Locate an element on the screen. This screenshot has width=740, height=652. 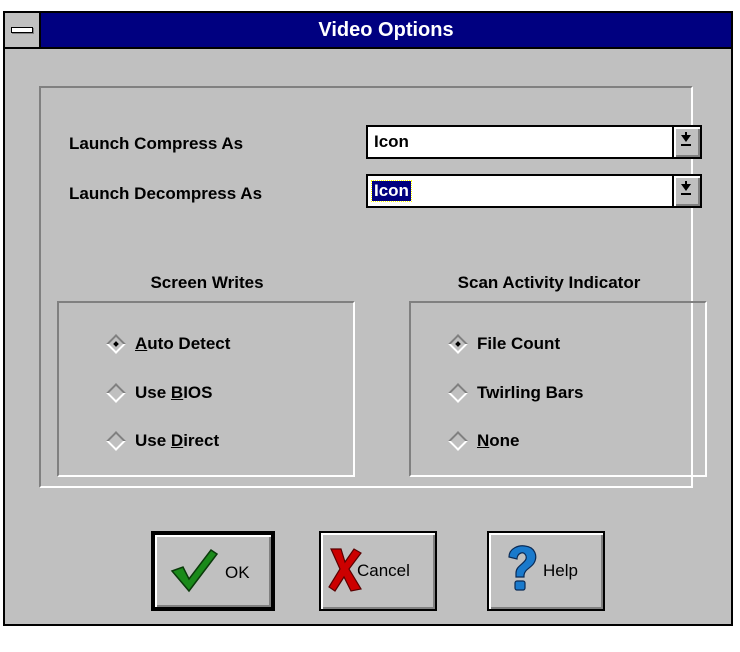
screen-writes-group: Auto Detect Use BIOS Use Direct is located at coordinates (206, 389).